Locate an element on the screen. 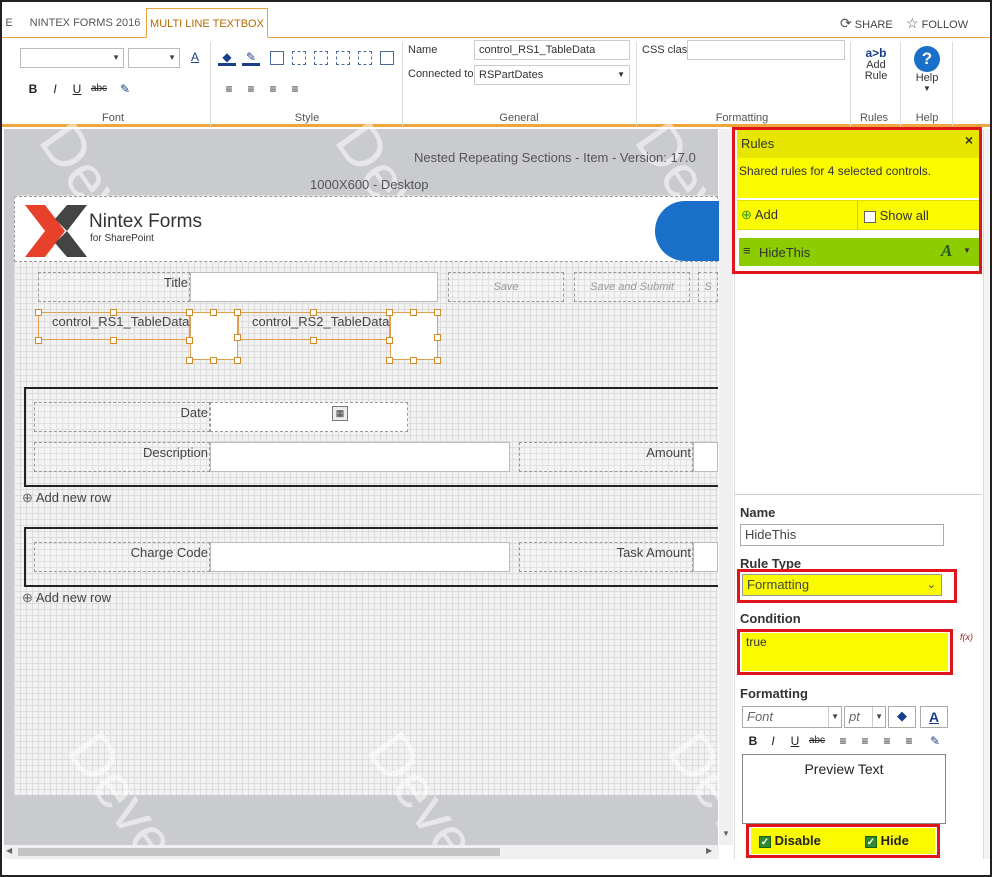 This screenshot has width=992, height=877. drag-handle-icon: ≡ is located at coordinates (747, 250).